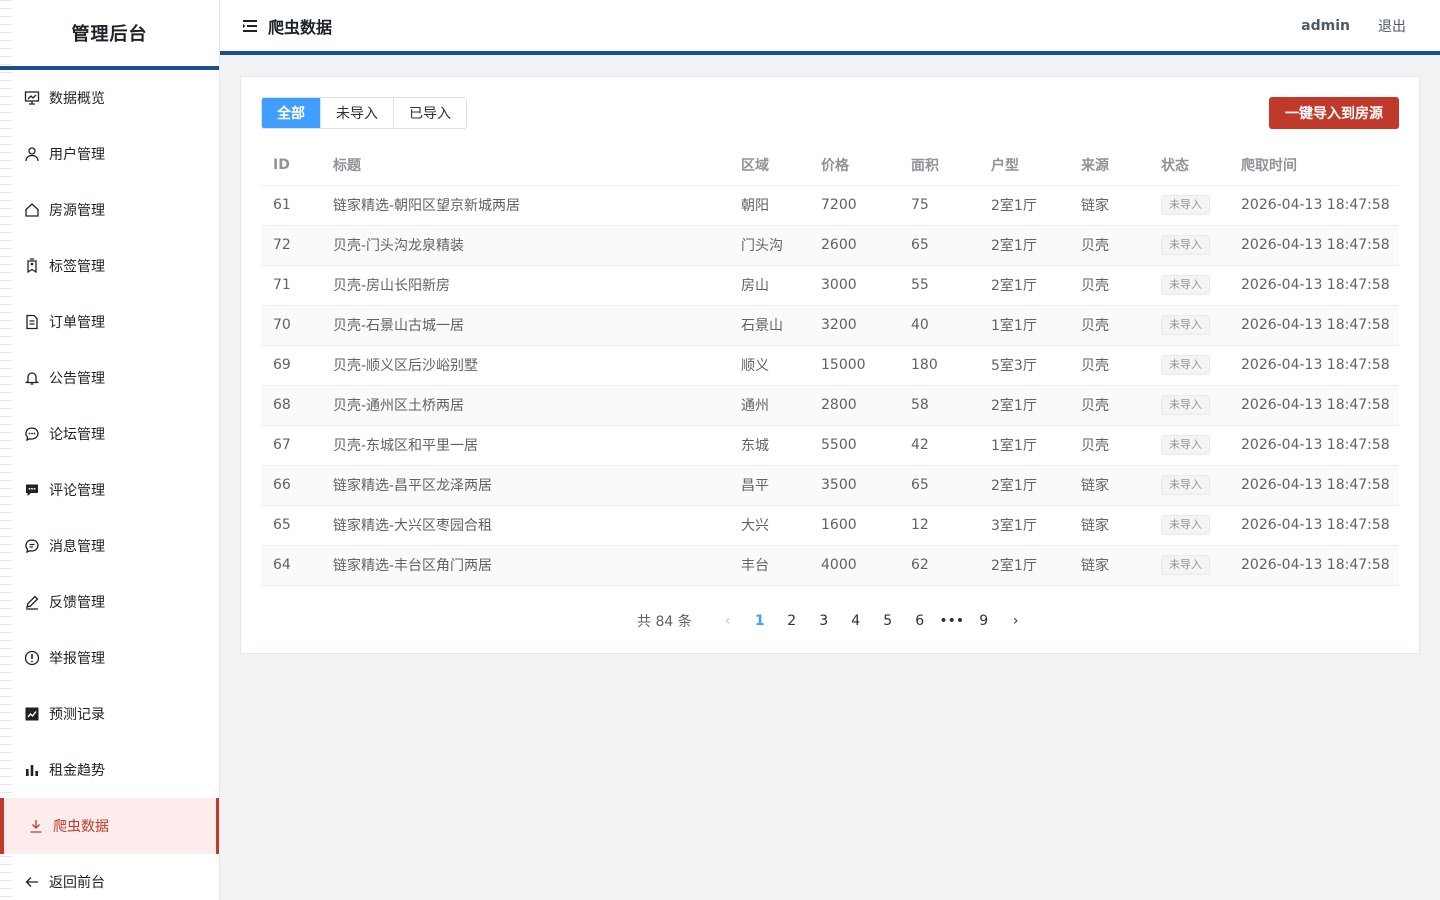 The width and height of the screenshot is (1440, 900). Describe the element at coordinates (109, 378) in the screenshot. I see `sidebar-item-5: 公告管理` at that location.